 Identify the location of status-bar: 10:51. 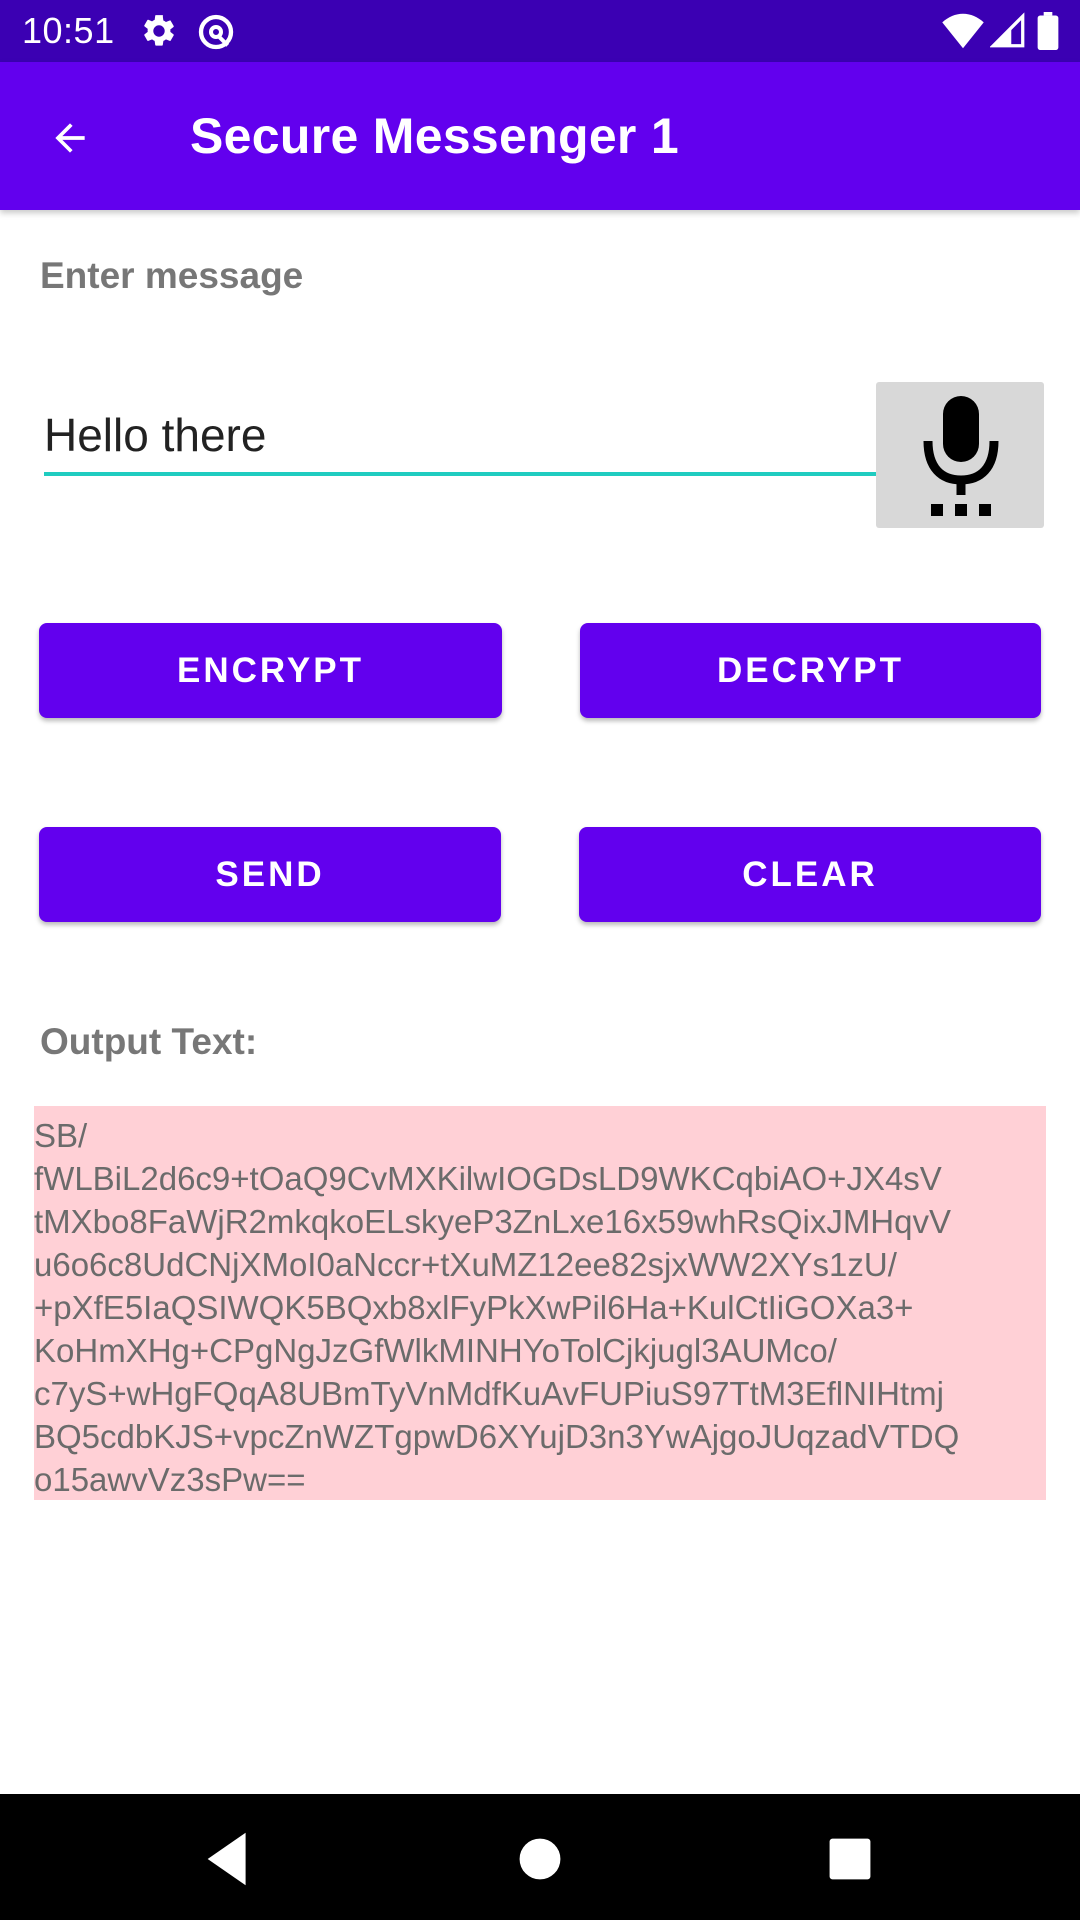
(540, 31).